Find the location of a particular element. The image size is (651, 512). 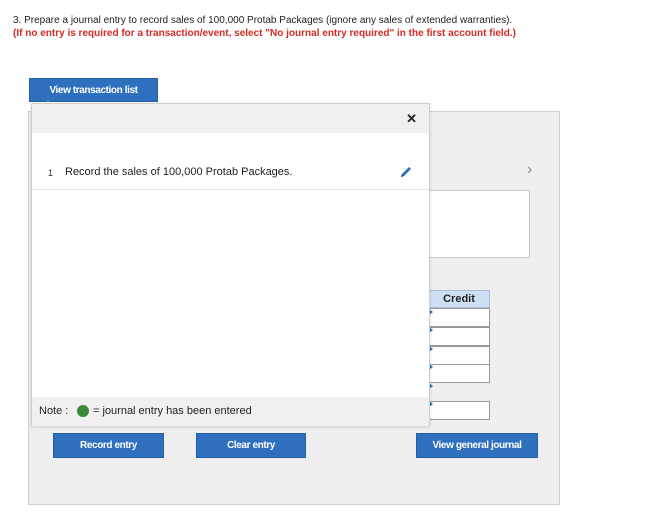

journal-input-box is located at coordinates (479, 224).